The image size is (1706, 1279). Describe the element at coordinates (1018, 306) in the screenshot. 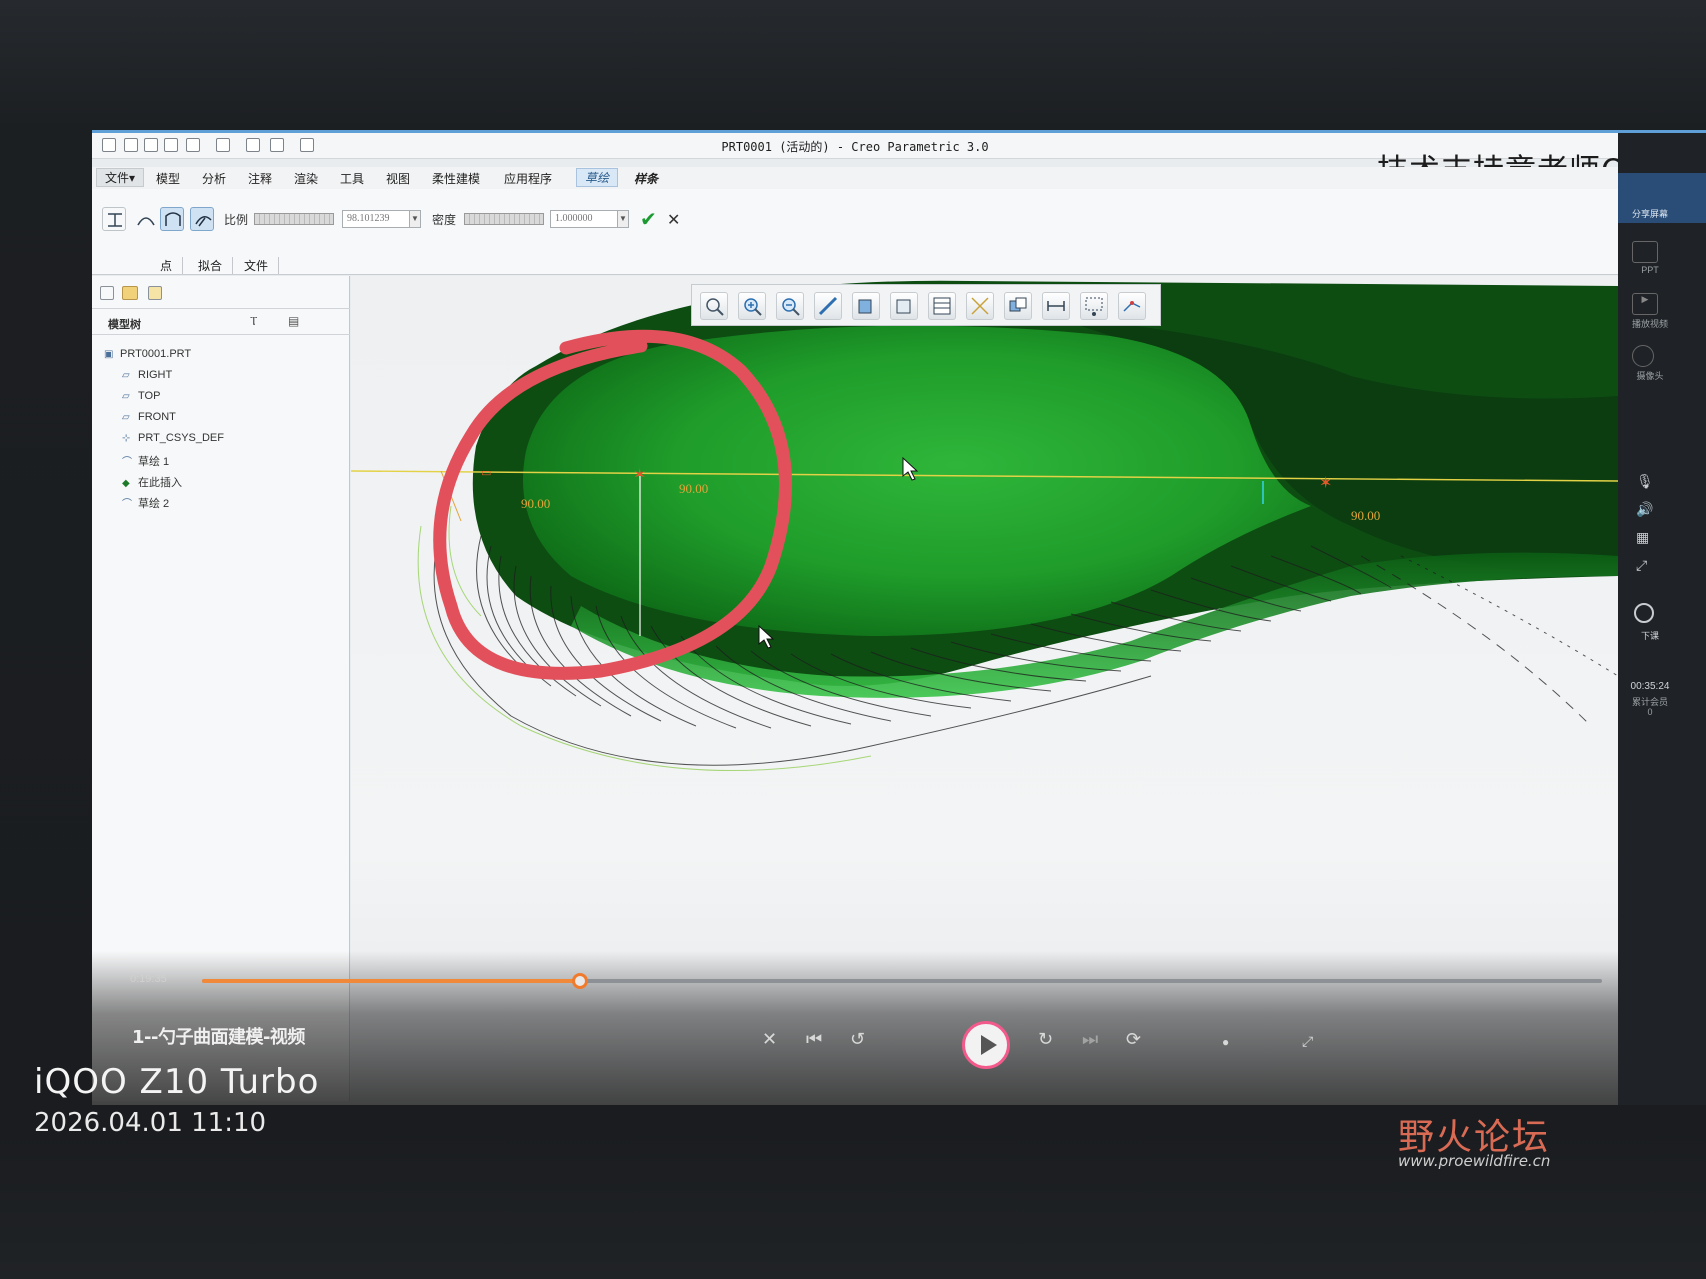

I see `annotation-display-icon` at that location.